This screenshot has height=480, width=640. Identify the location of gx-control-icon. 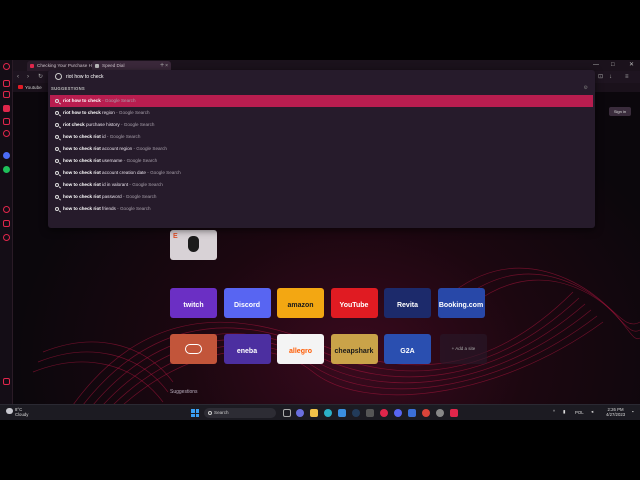
(6, 94).